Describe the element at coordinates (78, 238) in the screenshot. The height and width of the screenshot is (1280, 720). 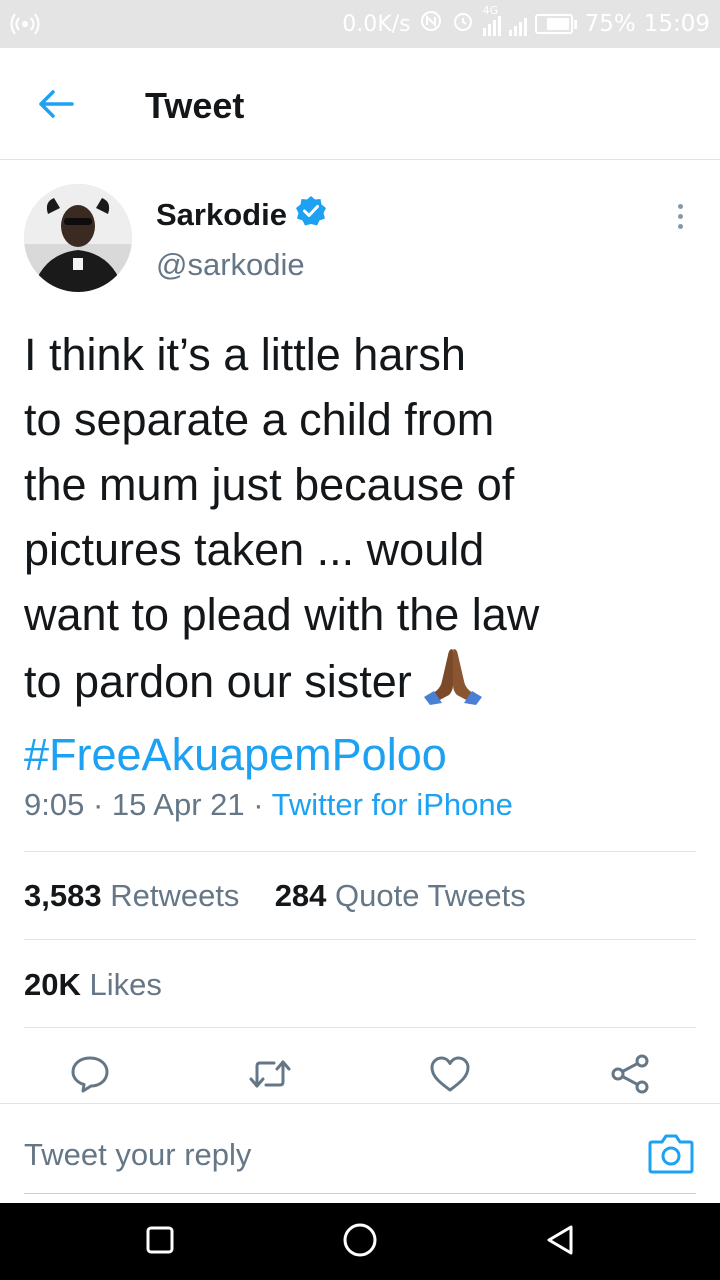
I see `avatar` at that location.